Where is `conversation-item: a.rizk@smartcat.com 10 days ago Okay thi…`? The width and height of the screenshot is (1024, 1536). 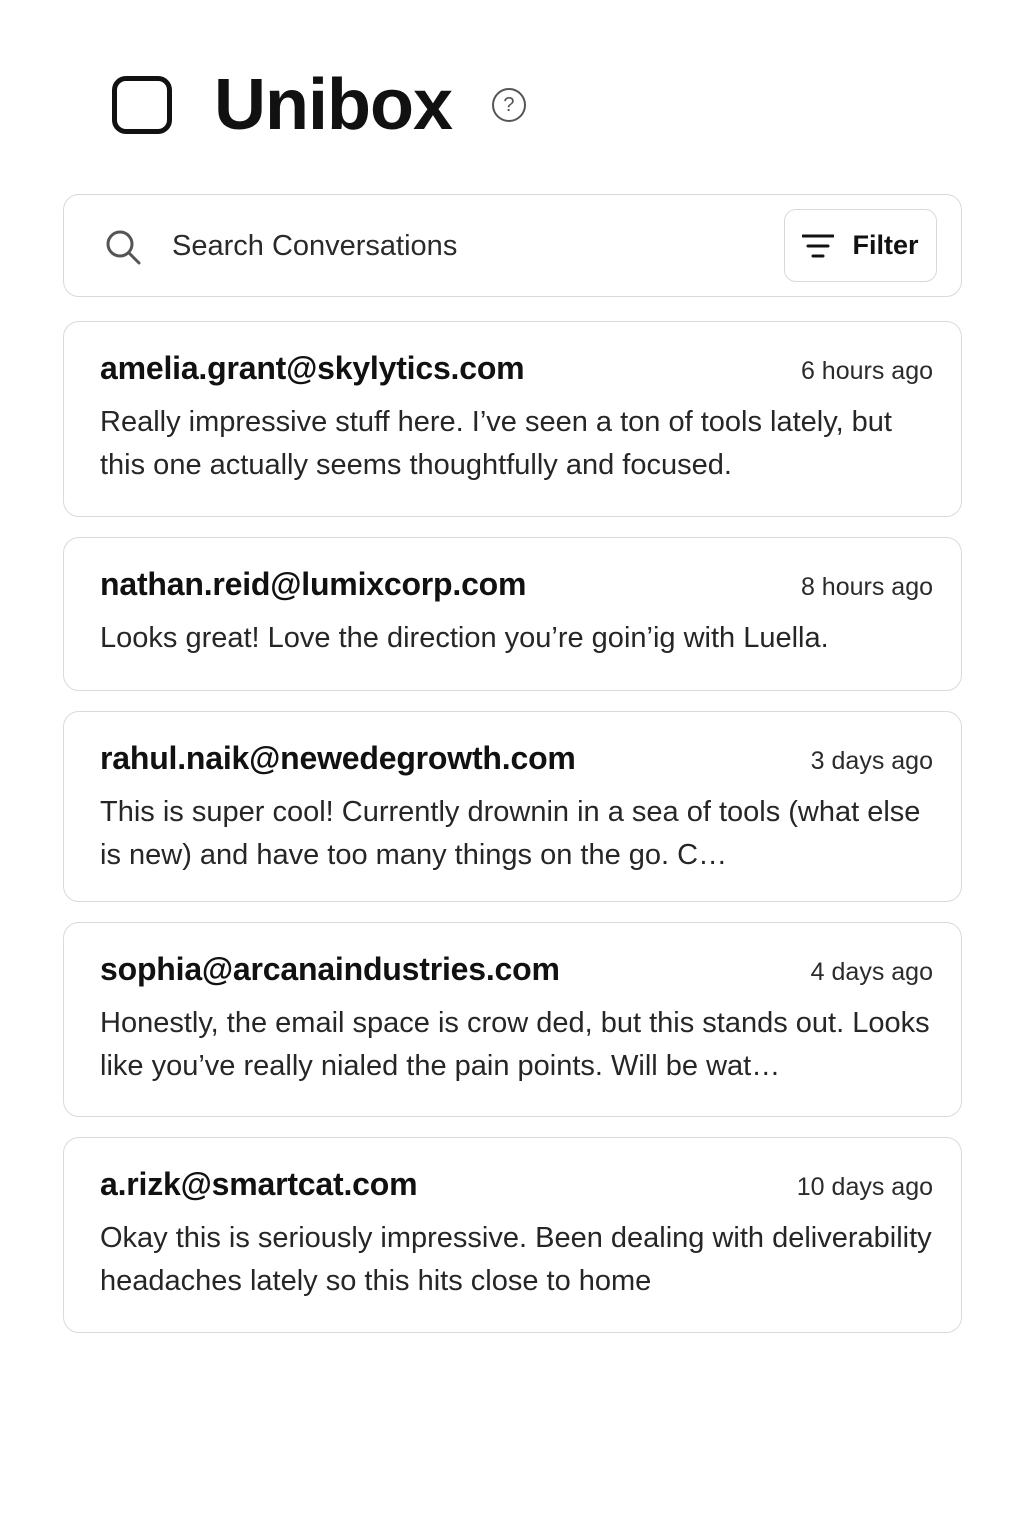 conversation-item: a.rizk@smartcat.com 10 days ago Okay thi… is located at coordinates (512, 1235).